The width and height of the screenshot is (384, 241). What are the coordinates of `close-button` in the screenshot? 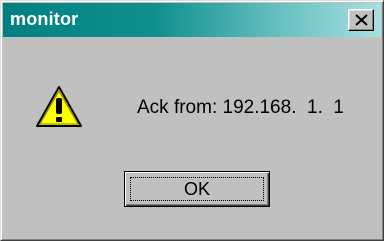 It's located at (361, 20).